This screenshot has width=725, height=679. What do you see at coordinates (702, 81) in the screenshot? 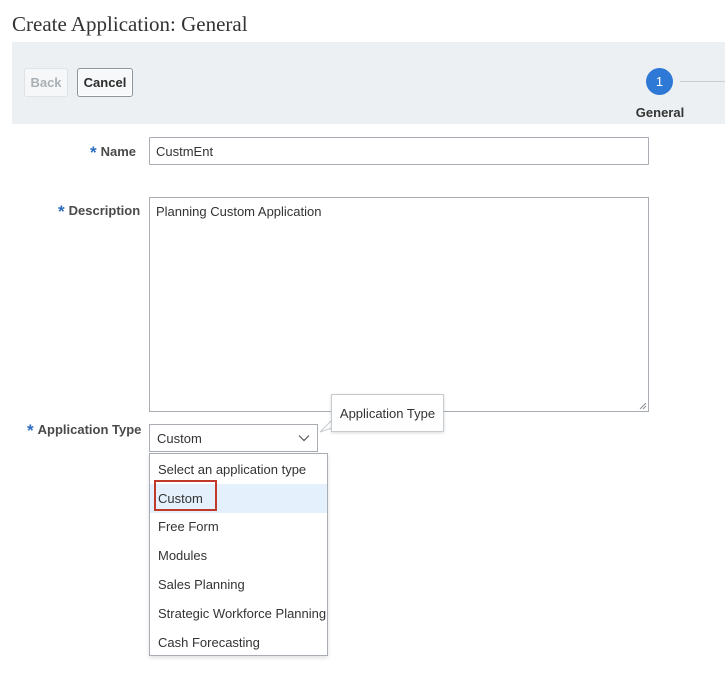
I see `train-connector-line` at bounding box center [702, 81].